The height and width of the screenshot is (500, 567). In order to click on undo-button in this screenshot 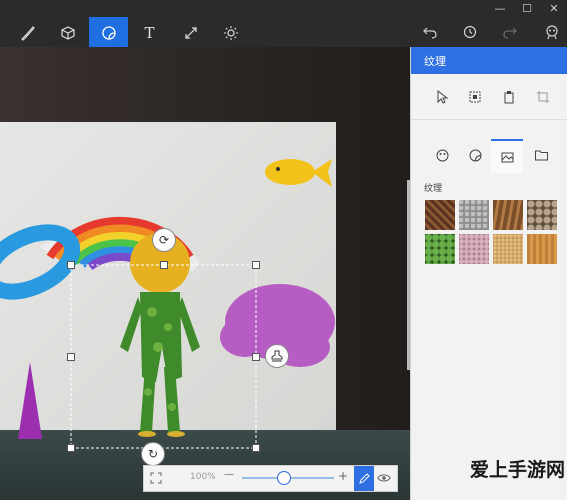, I will do `click(430, 32)`.